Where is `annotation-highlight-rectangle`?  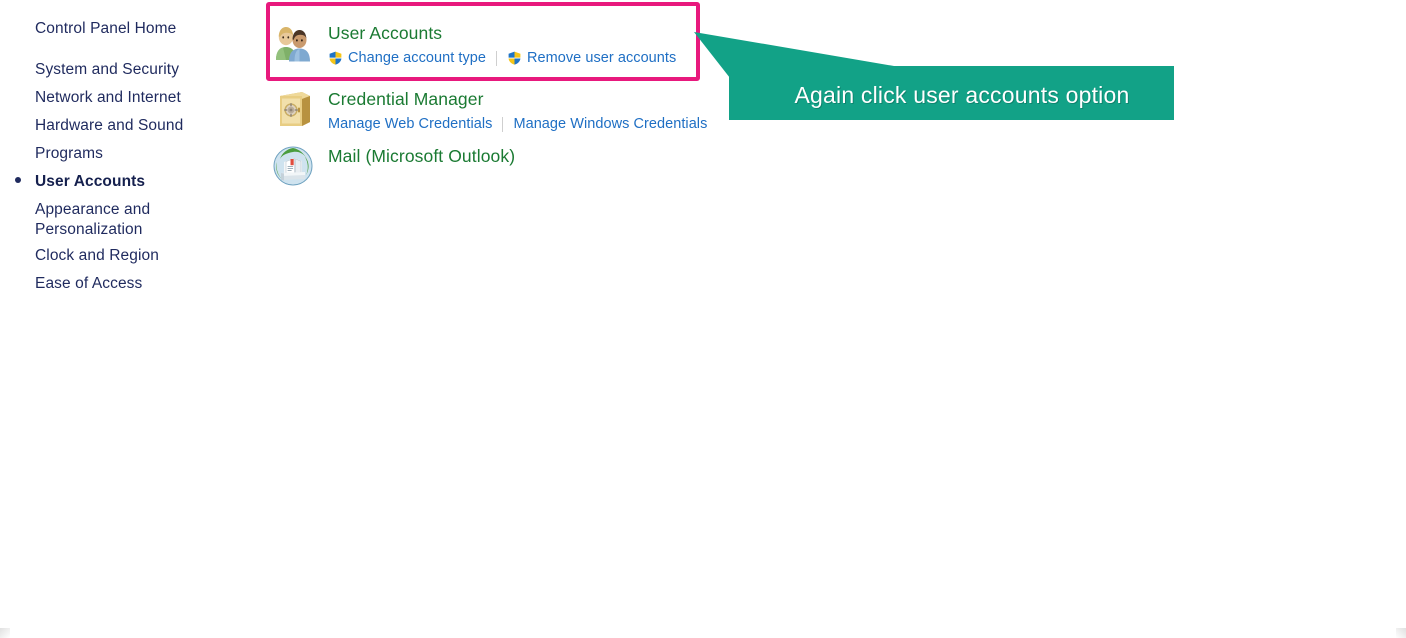
annotation-highlight-rectangle is located at coordinates (483, 41).